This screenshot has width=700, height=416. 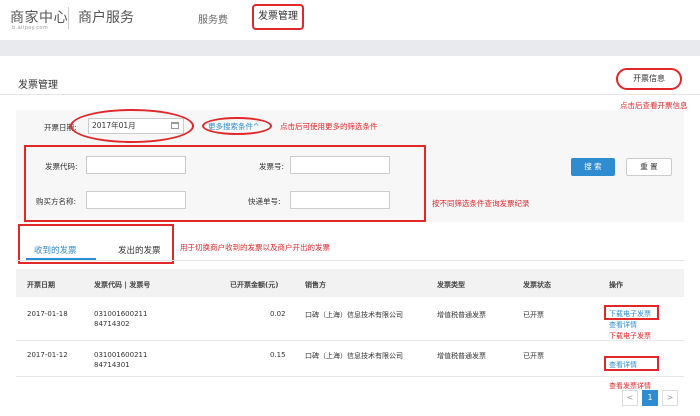 What do you see at coordinates (106, 18) in the screenshot?
I see `app-title: 商户服务` at bounding box center [106, 18].